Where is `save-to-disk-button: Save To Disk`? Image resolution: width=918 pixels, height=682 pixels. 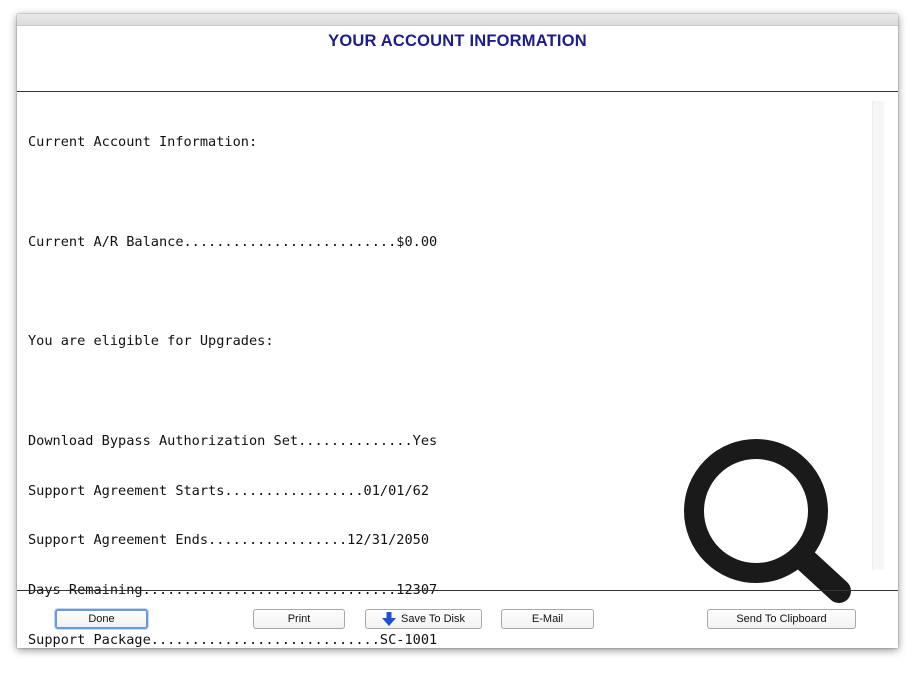 save-to-disk-button: Save To Disk is located at coordinates (423, 619).